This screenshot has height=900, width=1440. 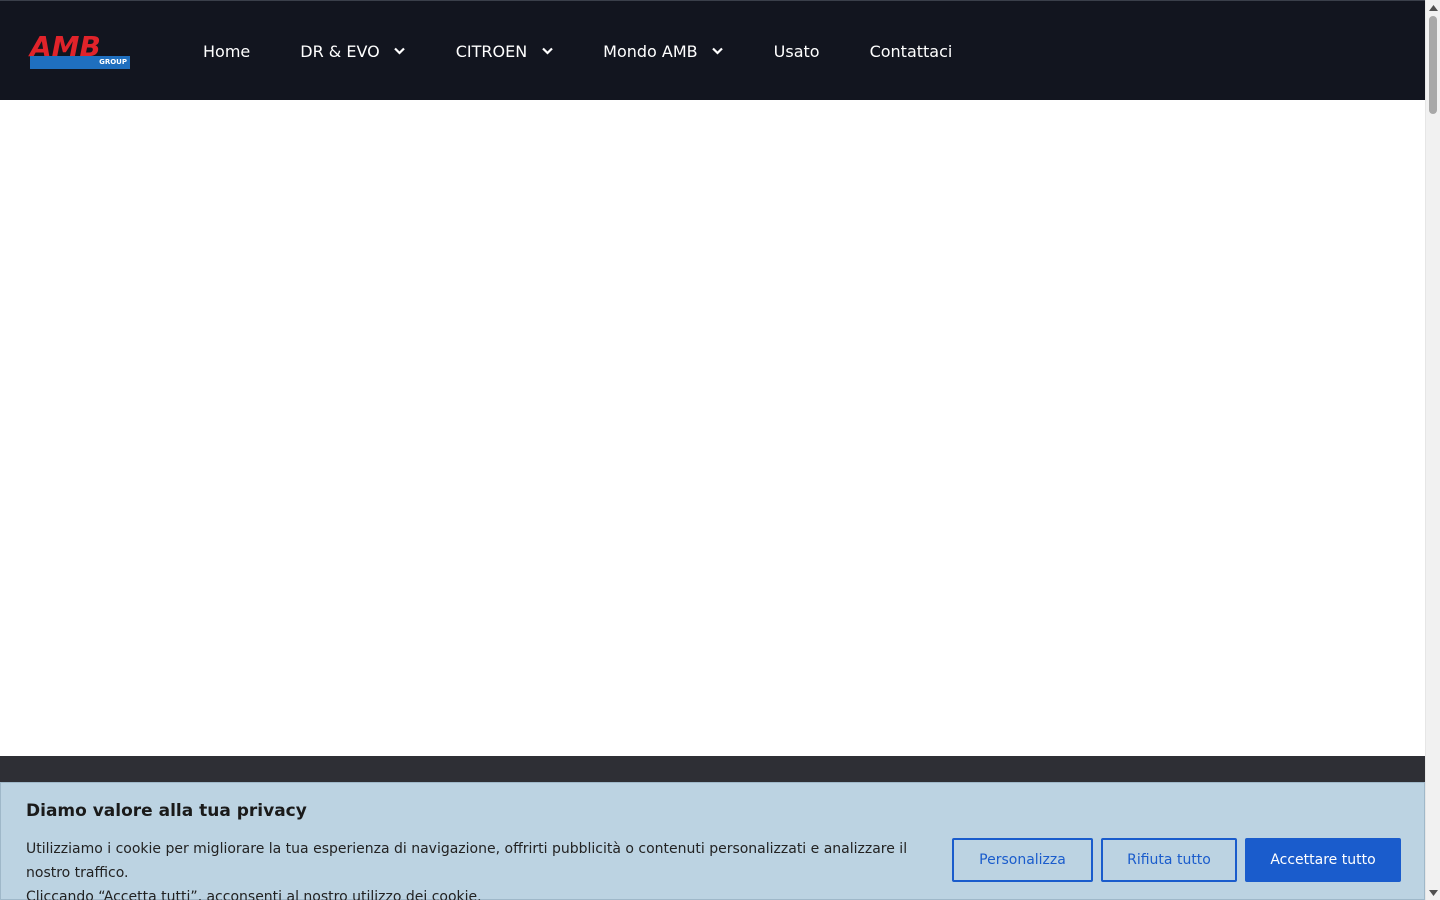 I want to click on nav-item-label: DR & EVO, so click(x=340, y=51).